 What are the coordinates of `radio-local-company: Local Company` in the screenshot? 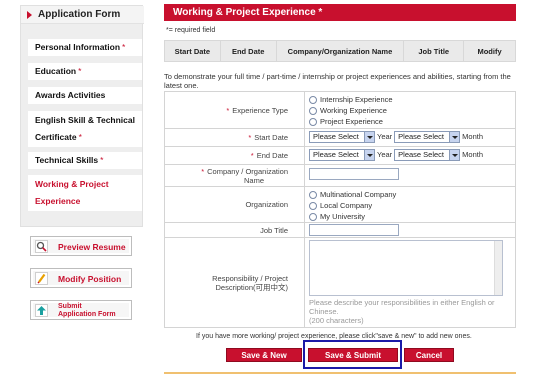 It's located at (352, 205).